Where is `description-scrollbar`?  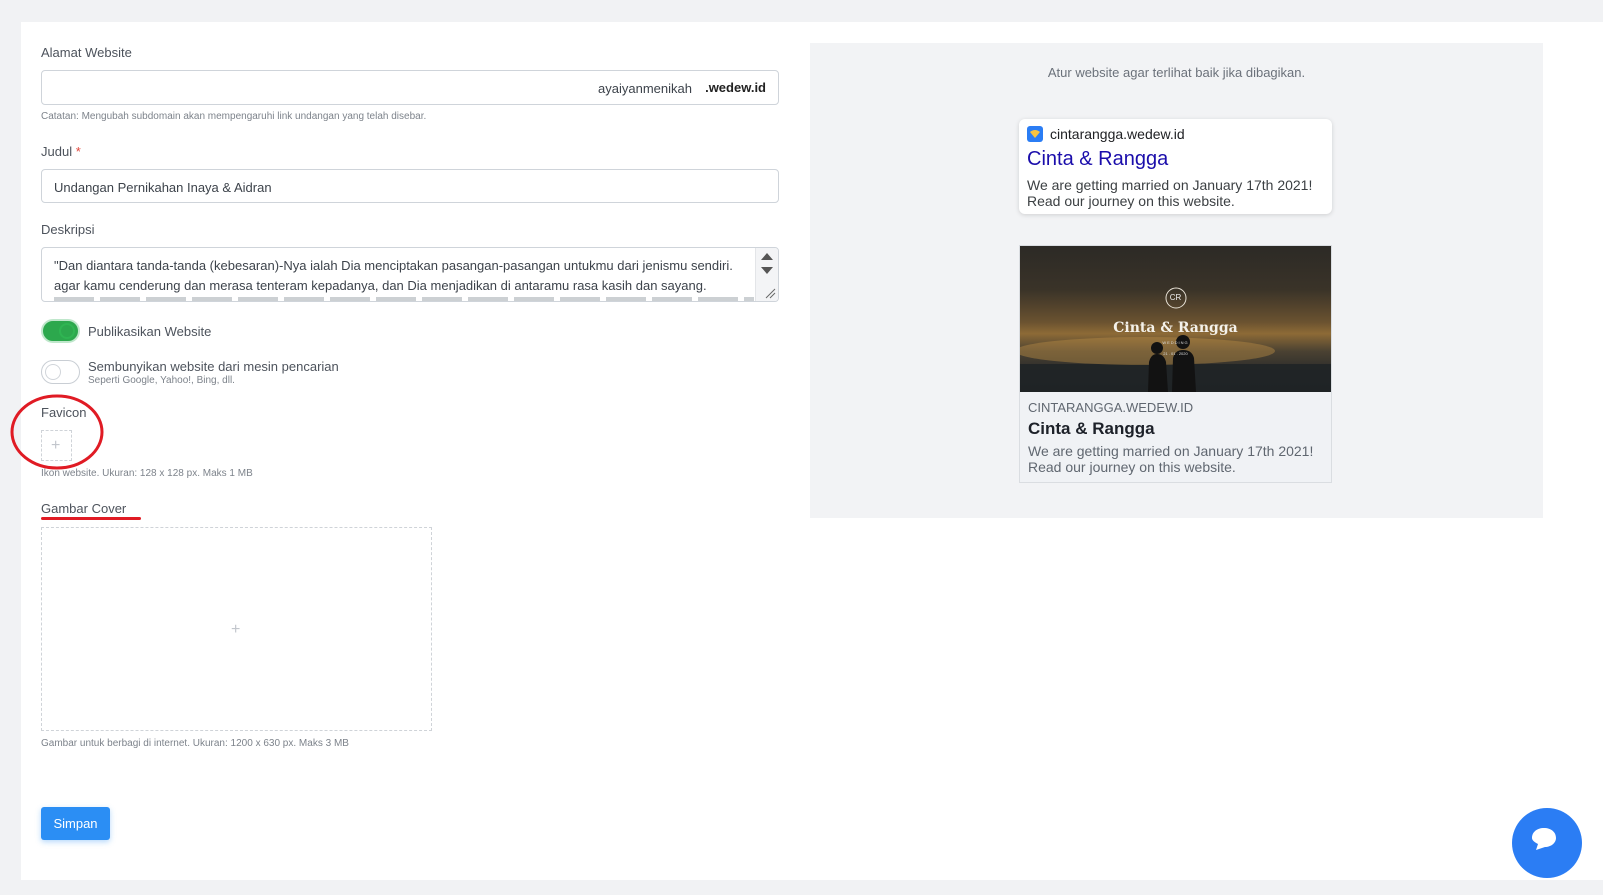 description-scrollbar is located at coordinates (766, 274).